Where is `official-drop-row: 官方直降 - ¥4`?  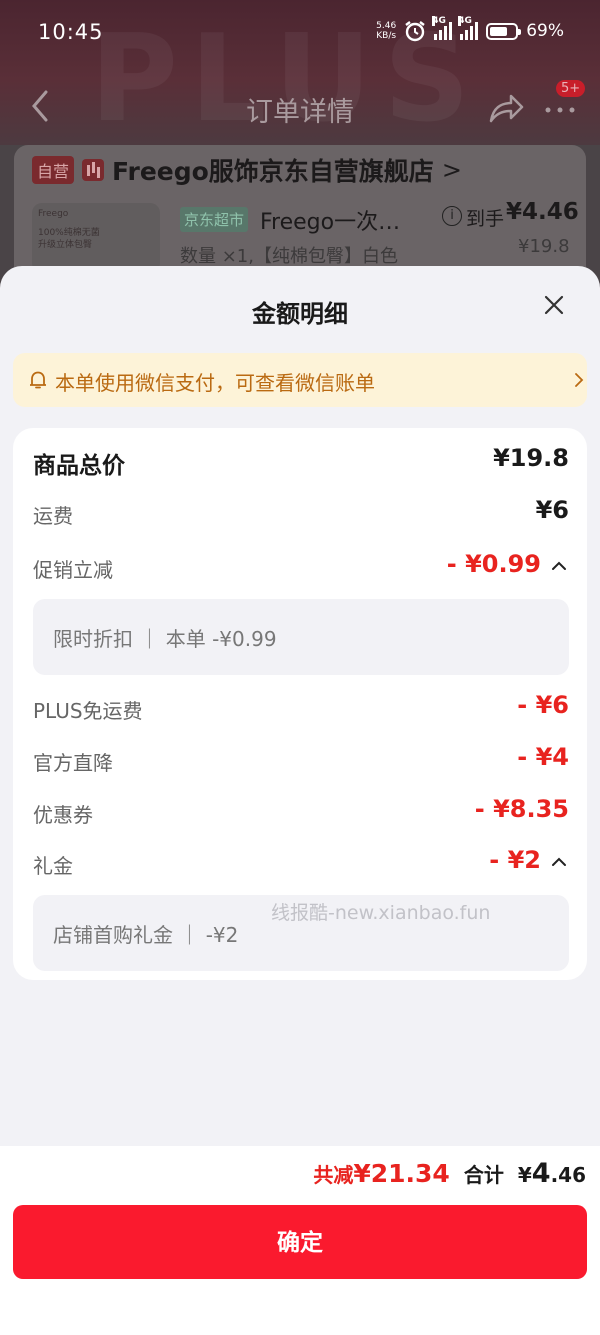
official-drop-row: 官方直降 - ¥4 is located at coordinates (301, 763).